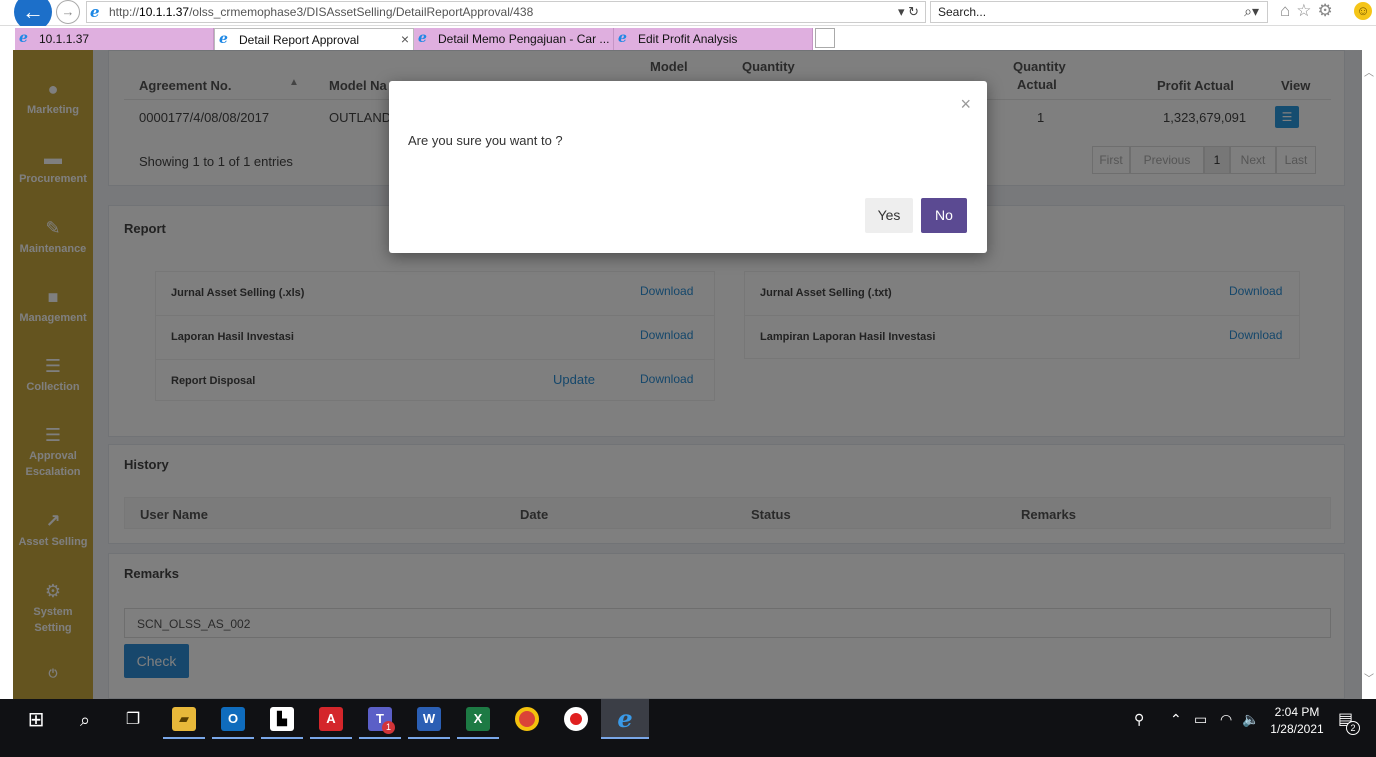 The width and height of the screenshot is (1376, 757). What do you see at coordinates (1226, 719) in the screenshot?
I see `wifi-icon: ◠` at bounding box center [1226, 719].